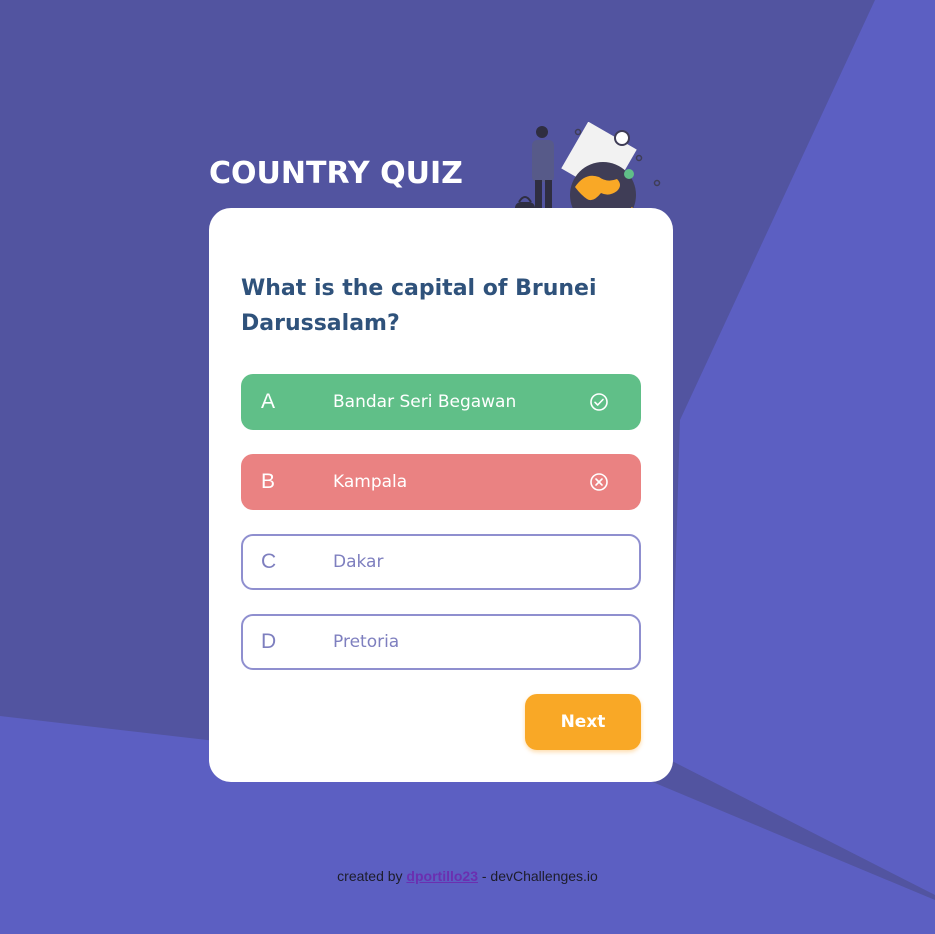  What do you see at coordinates (599, 402) in the screenshot?
I see `check-circle-icon` at bounding box center [599, 402].